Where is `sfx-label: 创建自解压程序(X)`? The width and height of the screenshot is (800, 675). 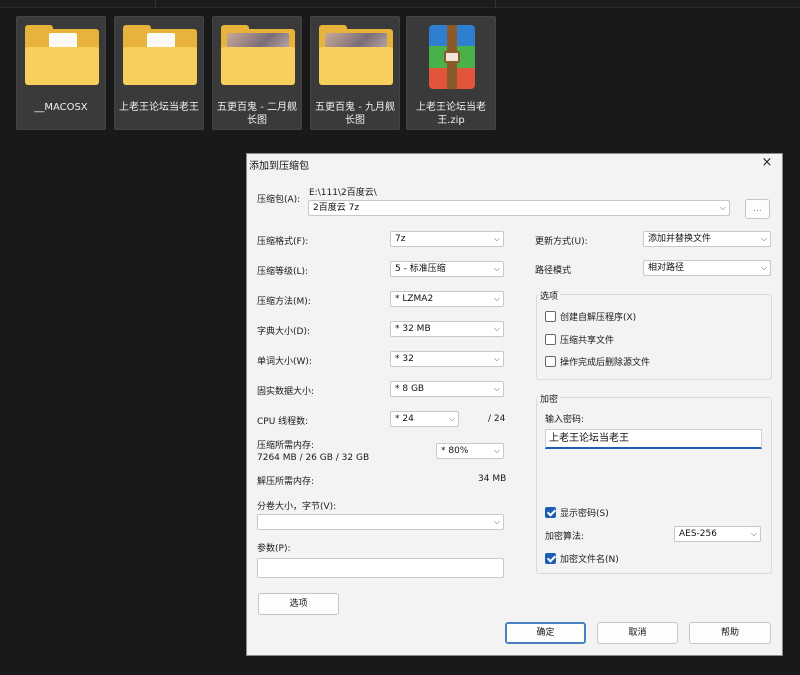 sfx-label: 创建自解压程序(X) is located at coordinates (598, 318).